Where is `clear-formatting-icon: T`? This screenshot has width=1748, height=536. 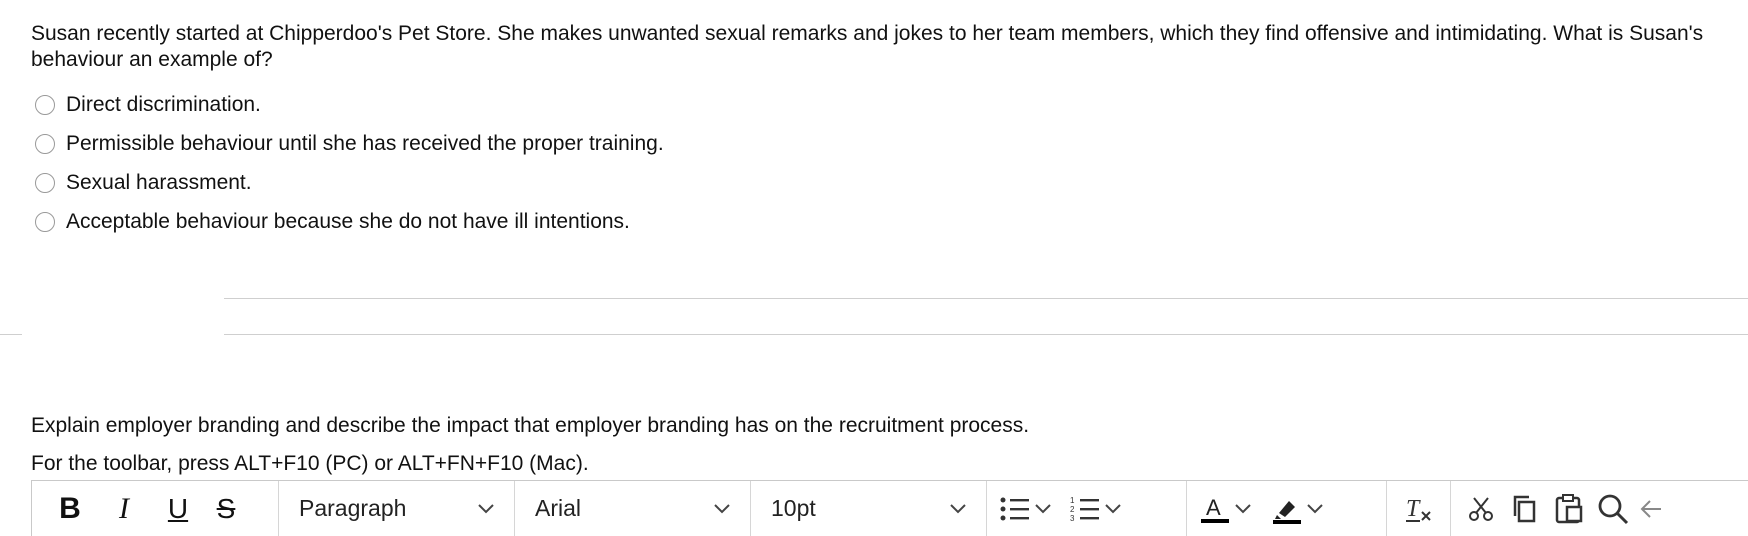
clear-formatting-icon: T is located at coordinates (1418, 509).